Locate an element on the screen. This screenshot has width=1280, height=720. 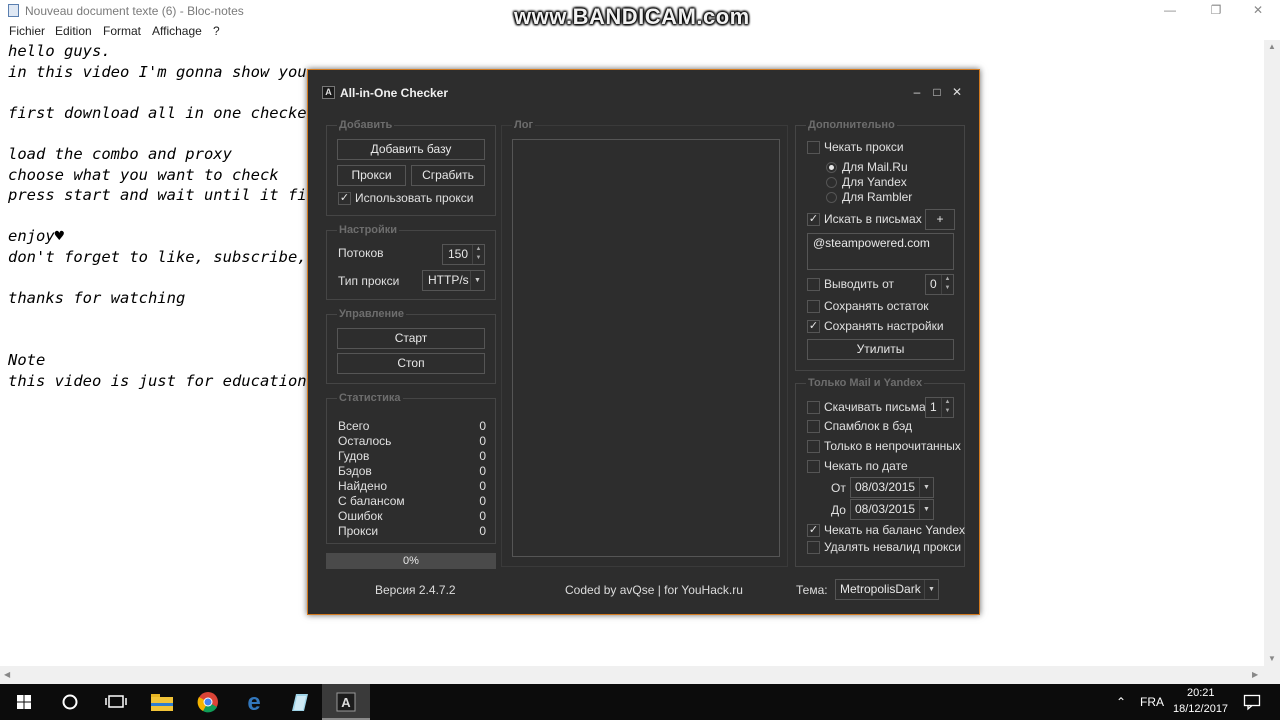
taskbar-notepad is located at coordinates (300, 702).